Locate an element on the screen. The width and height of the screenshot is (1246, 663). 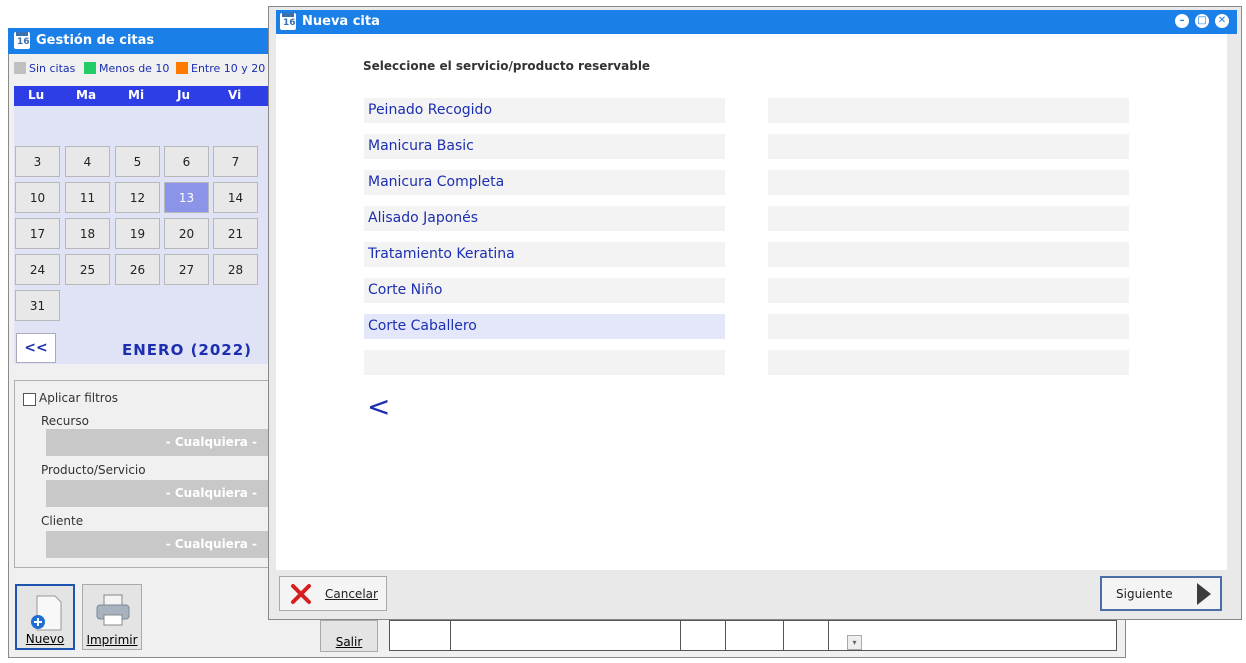
weekday-mi: Mi is located at coordinates (136, 95).